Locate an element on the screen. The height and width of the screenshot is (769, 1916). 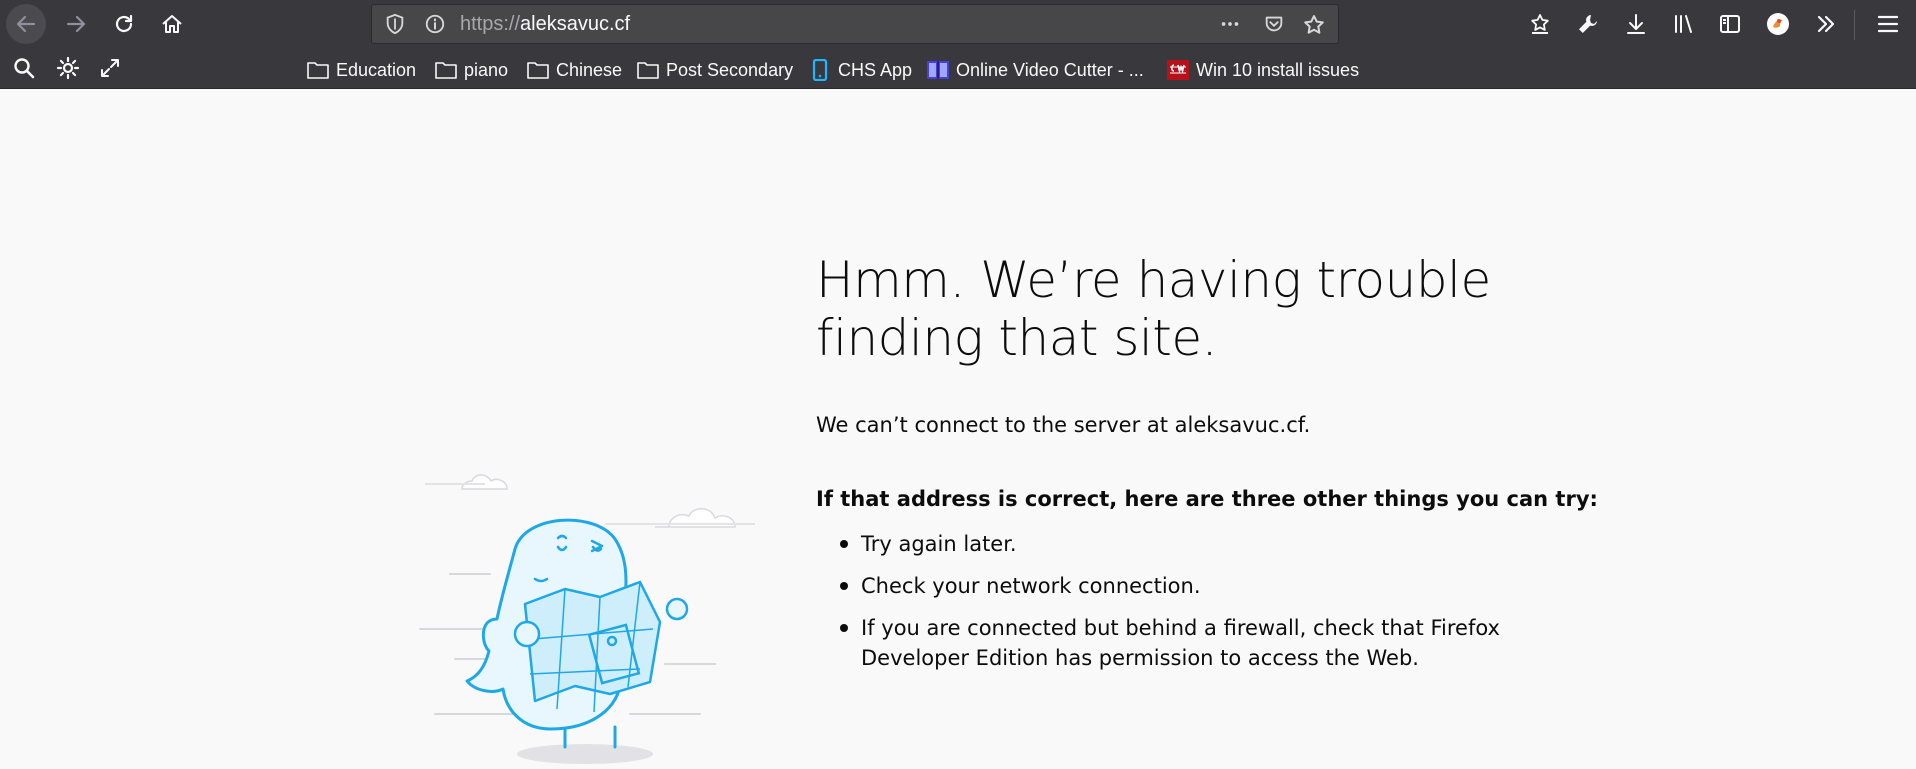
wrench-icon is located at coordinates (1588, 24).